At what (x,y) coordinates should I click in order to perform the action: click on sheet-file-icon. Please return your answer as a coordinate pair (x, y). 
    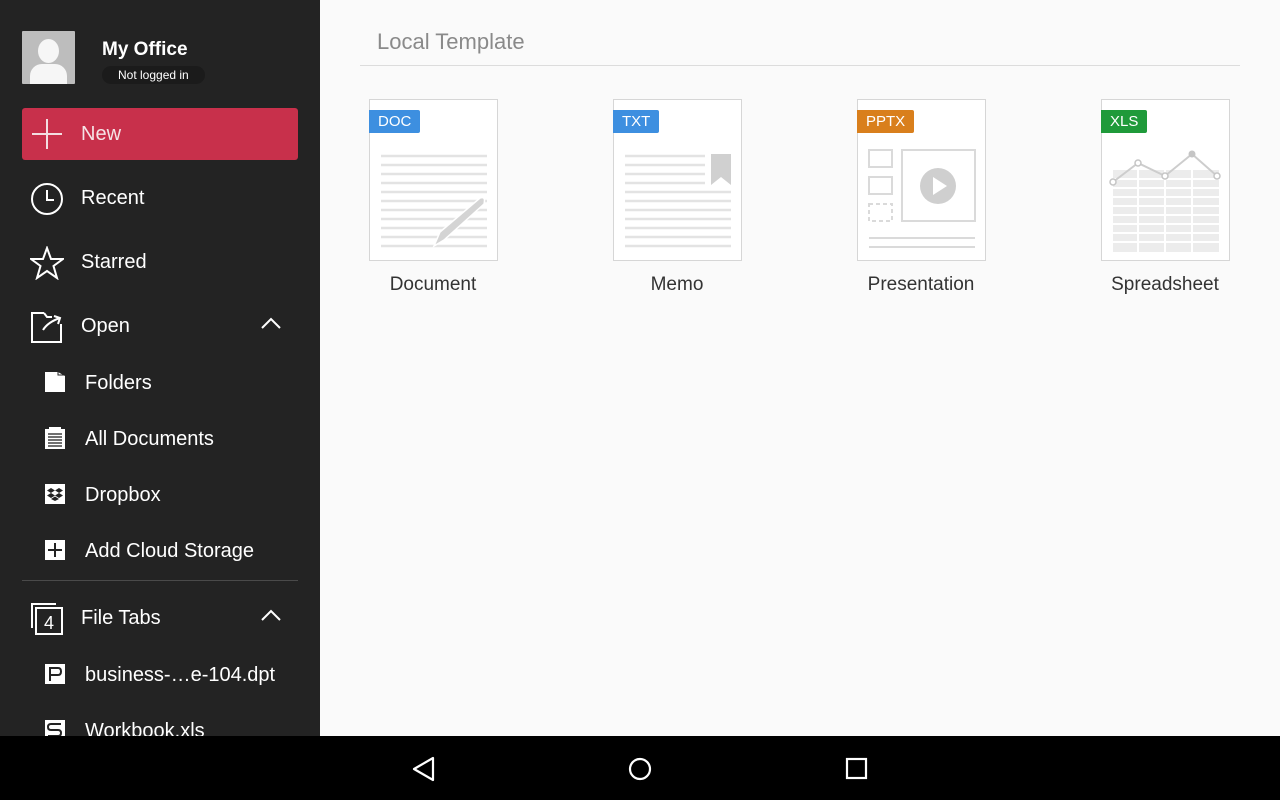
    Looking at the image, I should click on (55, 728).